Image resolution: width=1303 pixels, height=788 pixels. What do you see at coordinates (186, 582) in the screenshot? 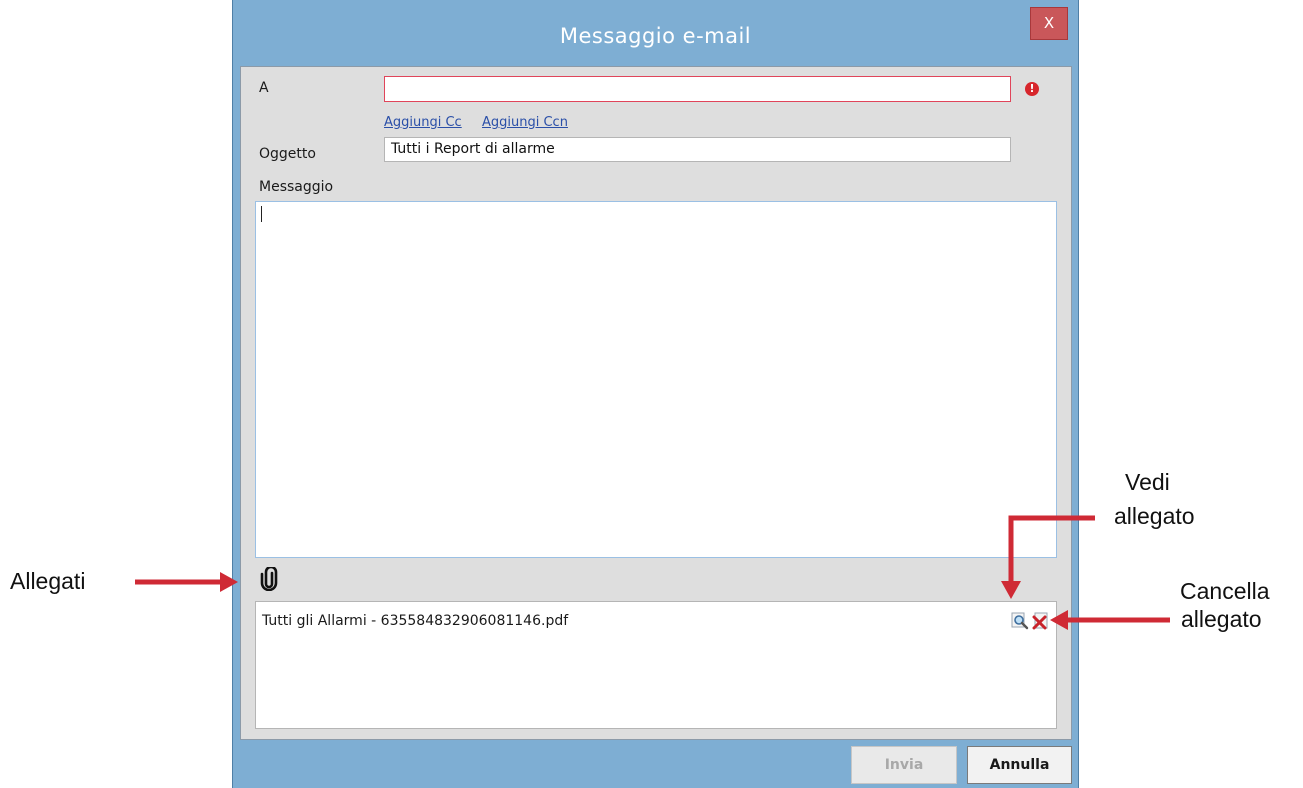
I see `attachments-arrow` at bounding box center [186, 582].